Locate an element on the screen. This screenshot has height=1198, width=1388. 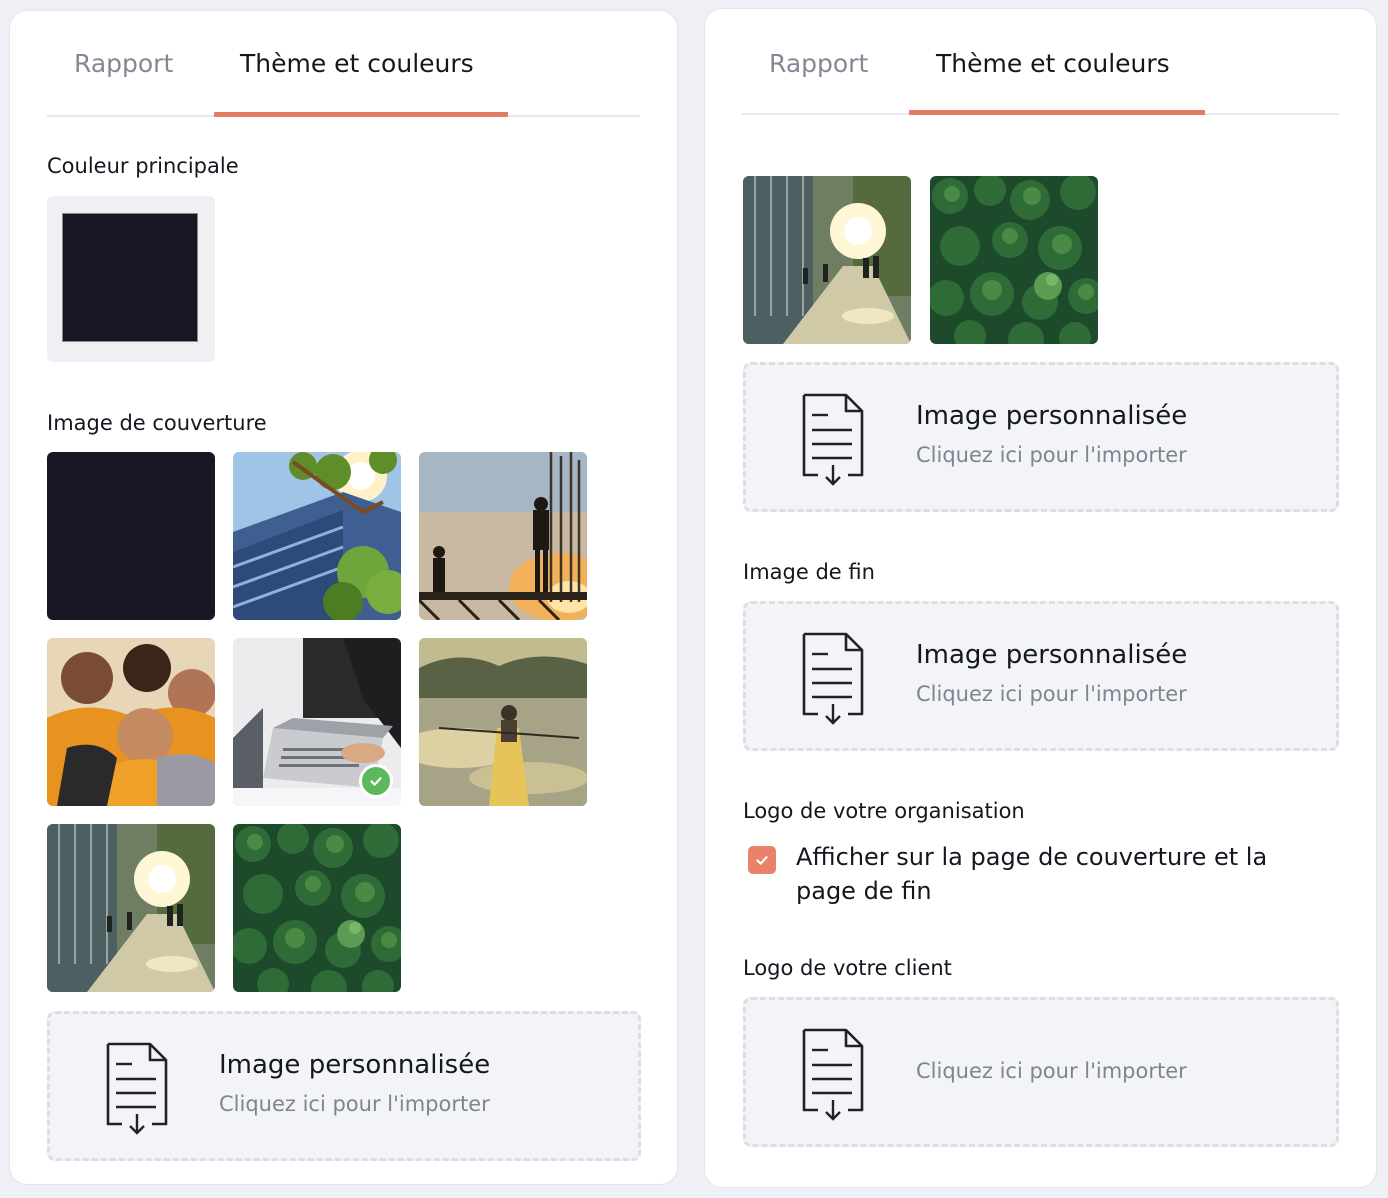
selected-check-icon is located at coordinates (376, 781).